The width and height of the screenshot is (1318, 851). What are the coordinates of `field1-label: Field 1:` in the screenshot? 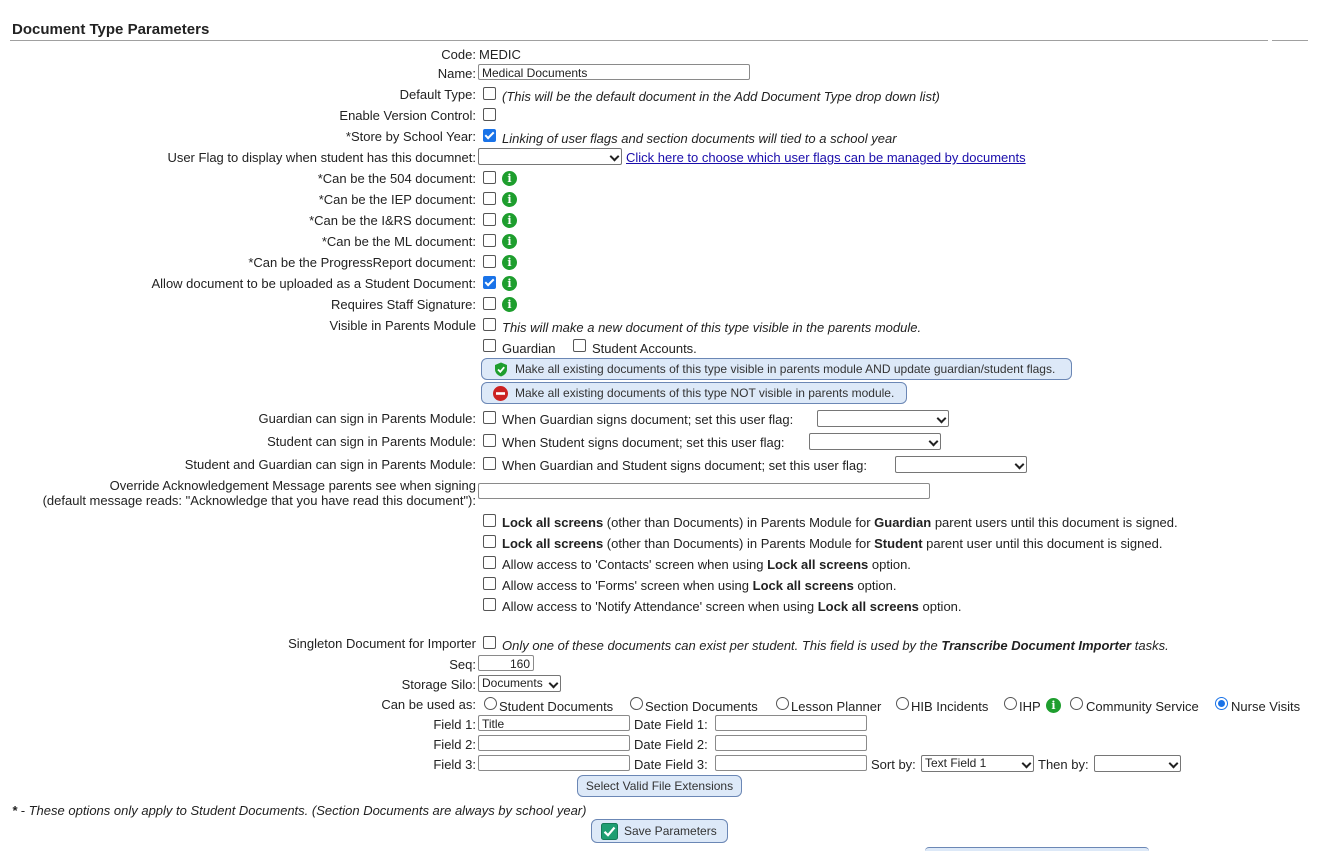 It's located at (454, 724).